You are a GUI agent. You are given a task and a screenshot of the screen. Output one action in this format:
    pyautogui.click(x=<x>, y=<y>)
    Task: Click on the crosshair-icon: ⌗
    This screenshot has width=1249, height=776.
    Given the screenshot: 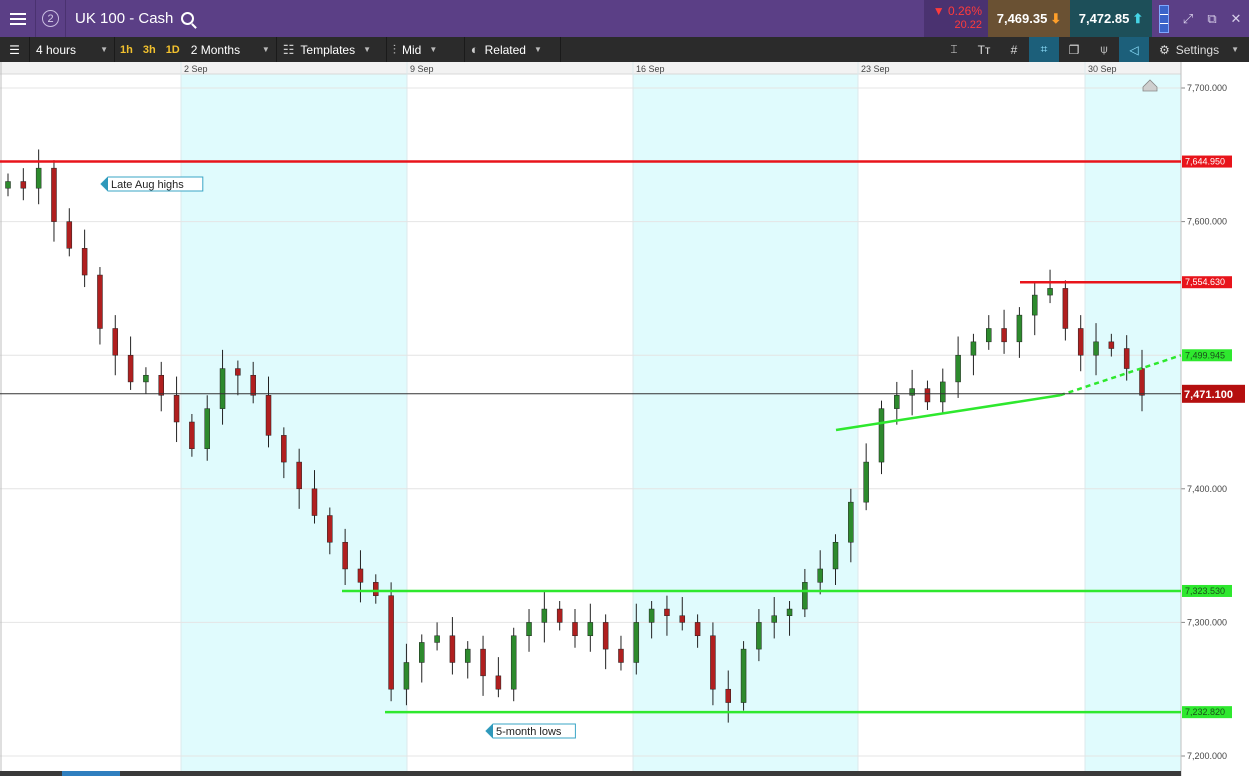 What is the action you would take?
    pyautogui.click(x=1044, y=49)
    